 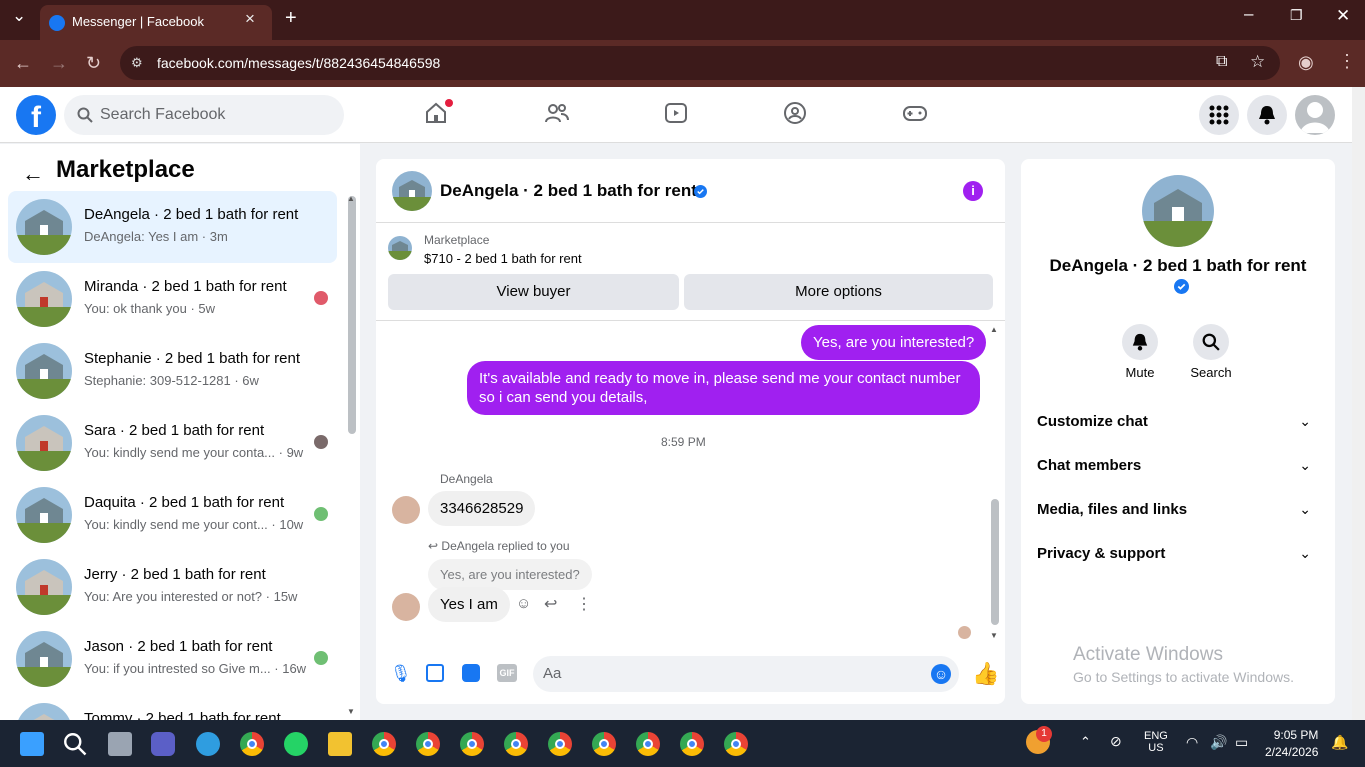 I want to click on scroll-down-icon: ▼, so click(x=351, y=711).